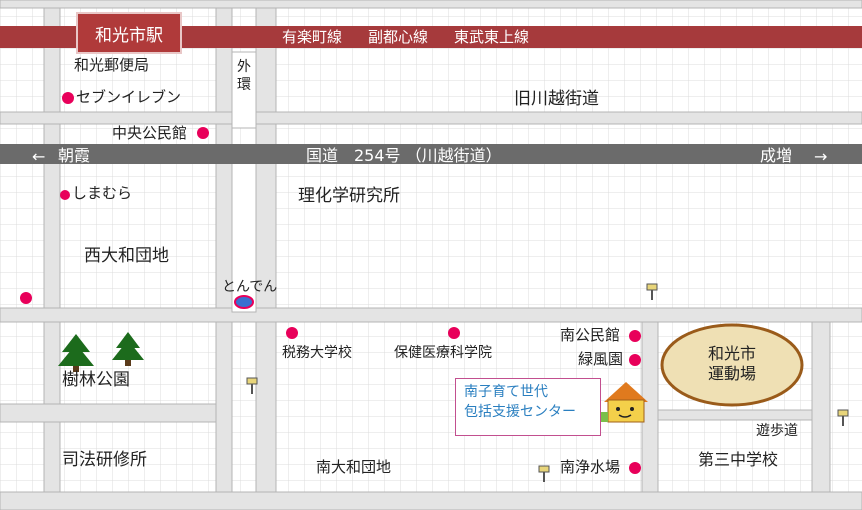 The image size is (862, 510). I want to click on right-direction-label: 成増, so click(776, 155).